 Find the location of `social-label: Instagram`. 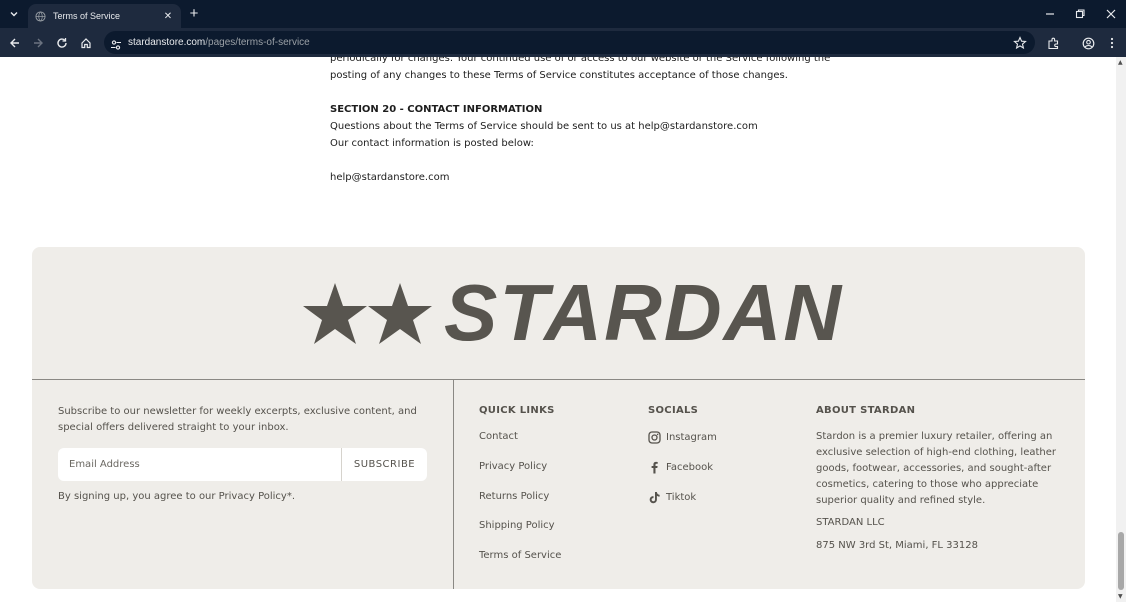

social-label: Instagram is located at coordinates (691, 437).